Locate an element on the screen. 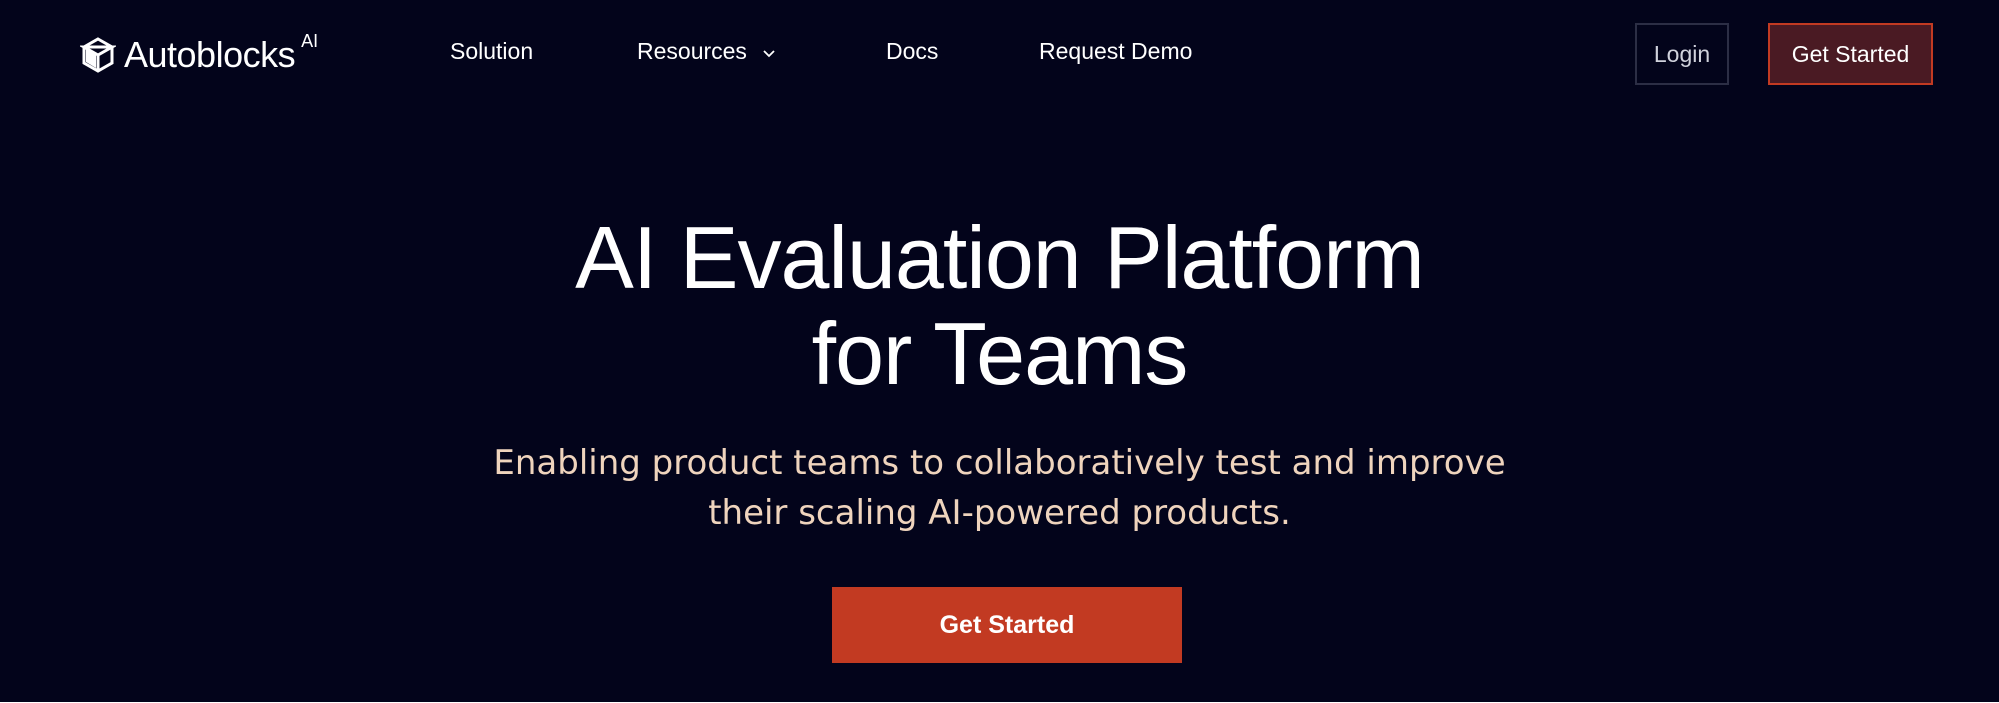  brand-logo: Autoblocks AI is located at coordinates (199, 55).